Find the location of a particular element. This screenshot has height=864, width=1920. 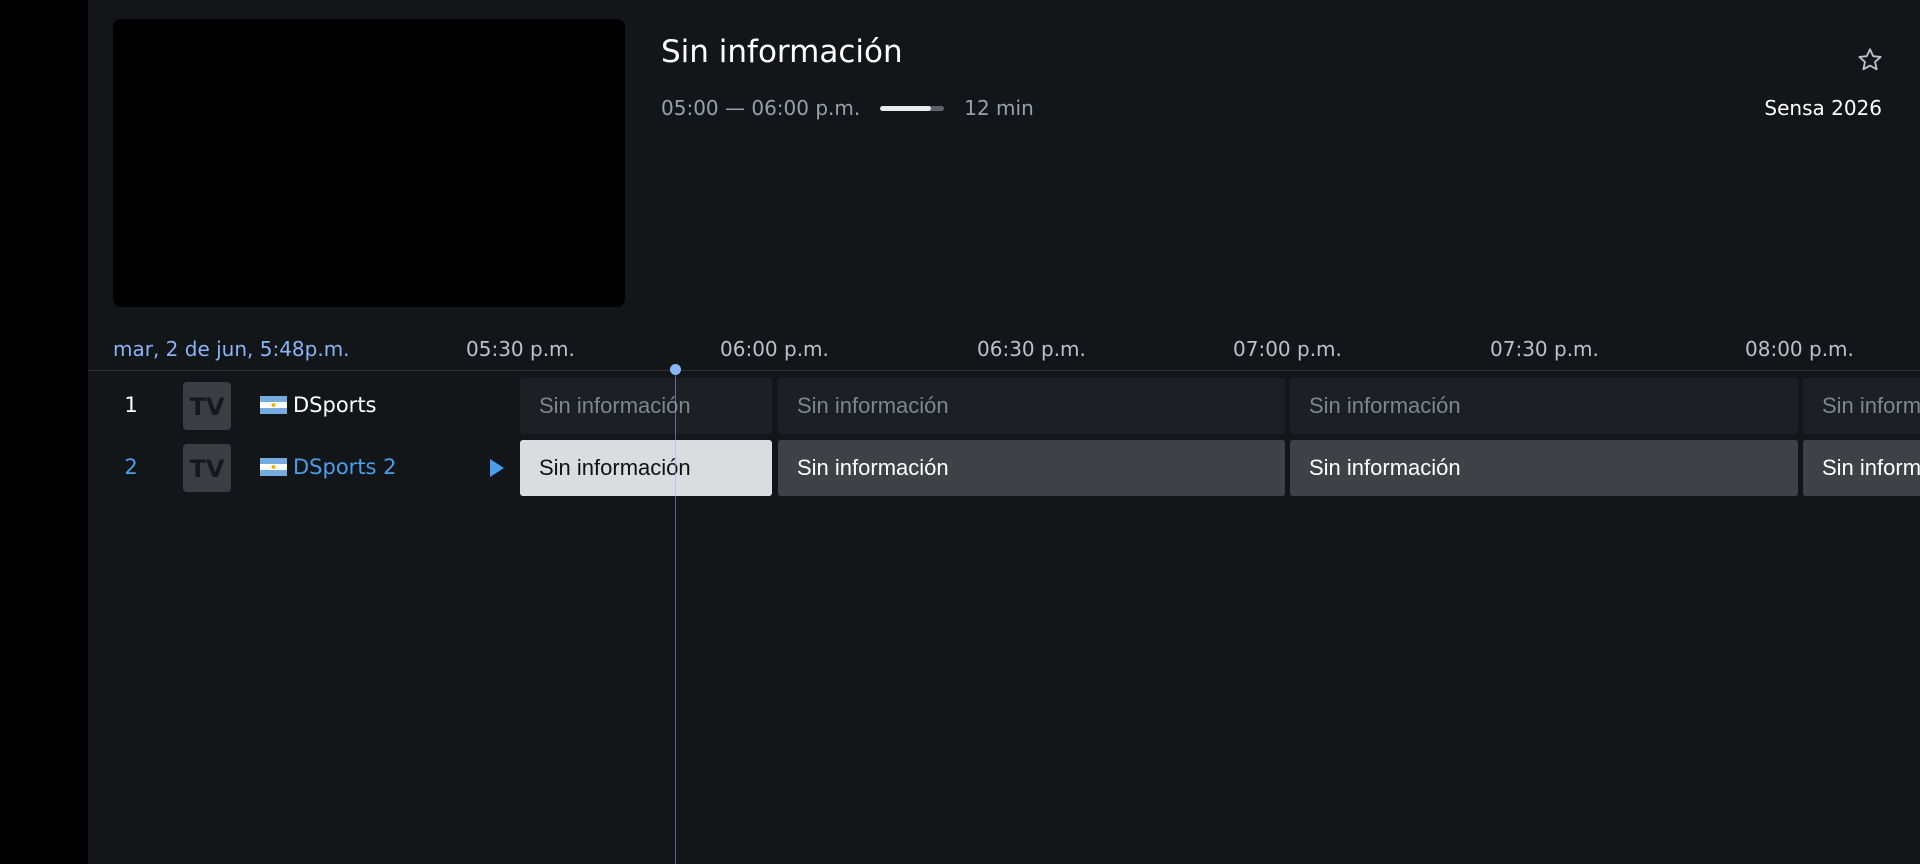

program-progress-bar is located at coordinates (912, 108).